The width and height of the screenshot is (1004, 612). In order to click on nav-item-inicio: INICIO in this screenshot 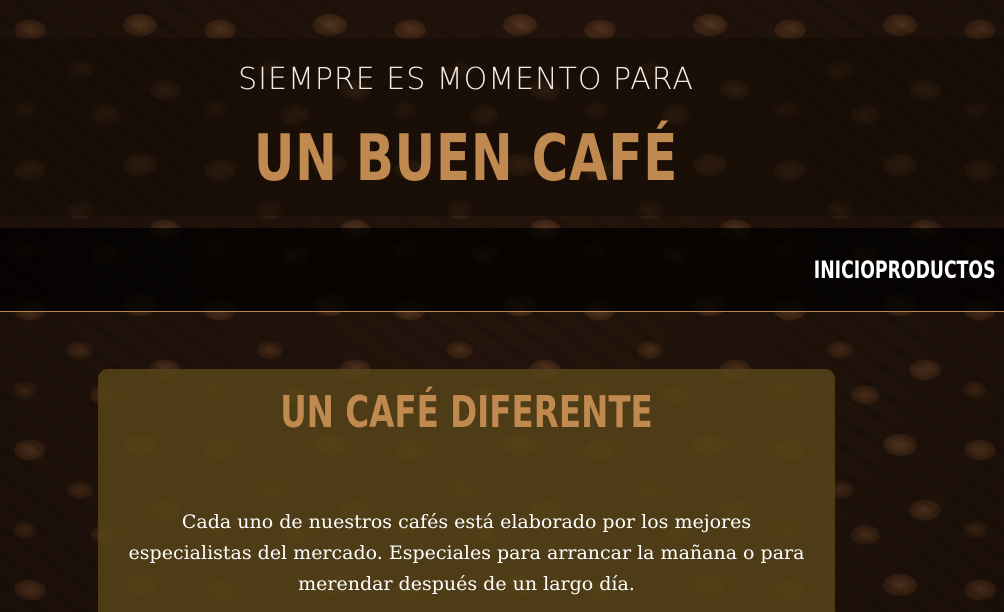, I will do `click(832, 270)`.